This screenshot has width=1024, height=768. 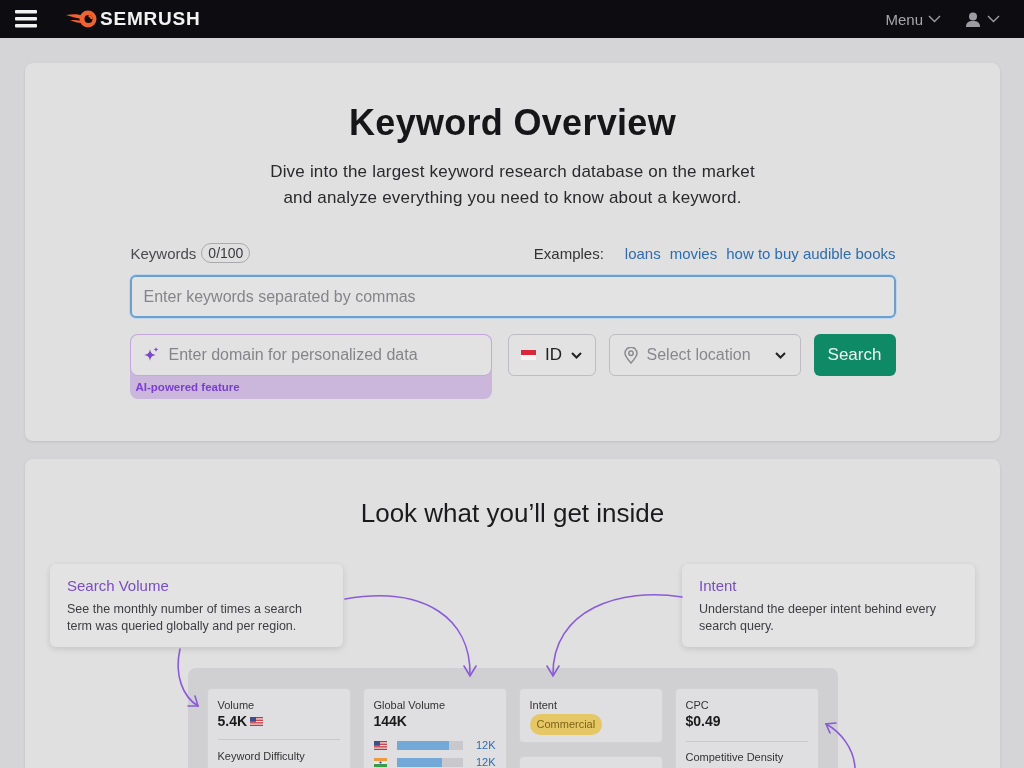 I want to click on metric-label: Global Volume, so click(x=410, y=705).